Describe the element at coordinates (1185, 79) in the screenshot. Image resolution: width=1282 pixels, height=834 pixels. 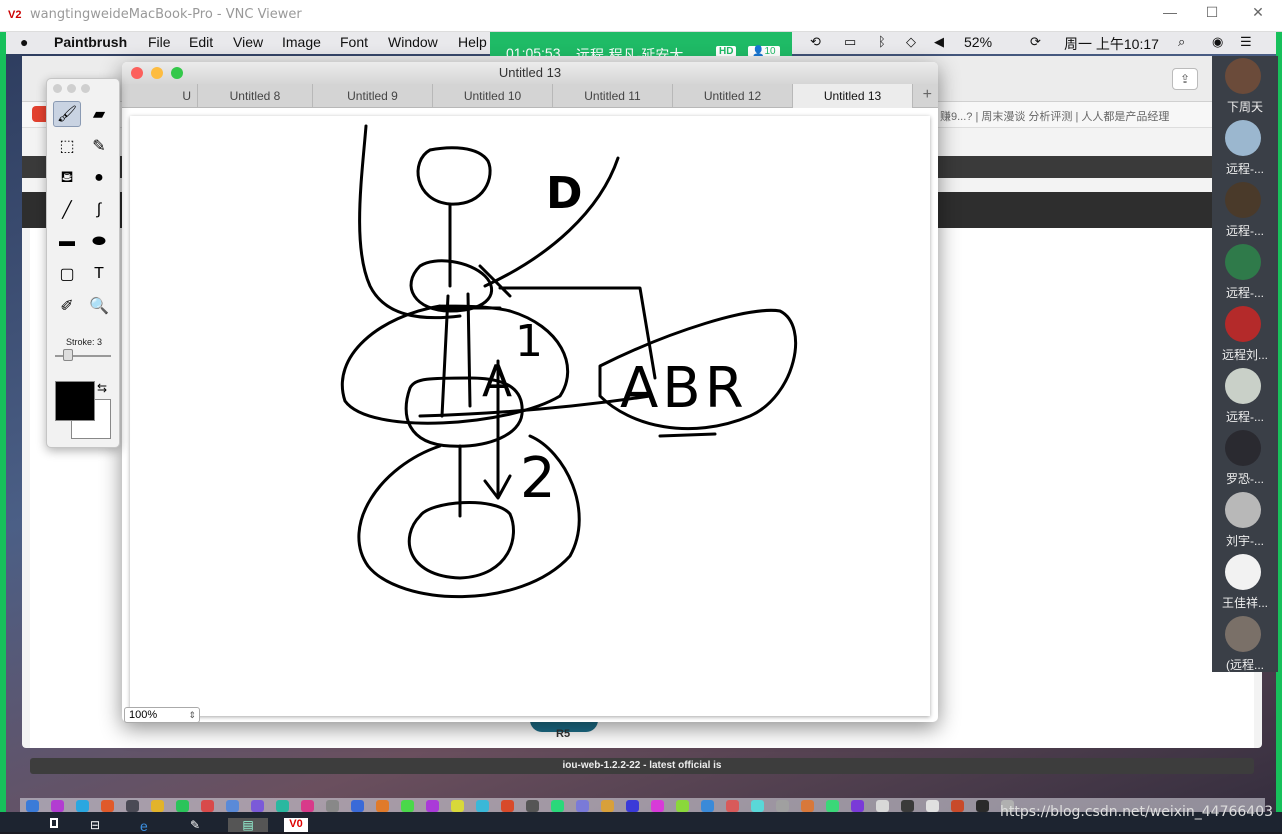
I see `share-icon: ⇪` at that location.